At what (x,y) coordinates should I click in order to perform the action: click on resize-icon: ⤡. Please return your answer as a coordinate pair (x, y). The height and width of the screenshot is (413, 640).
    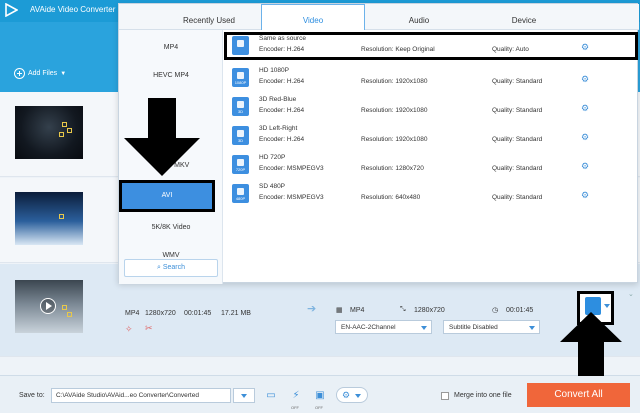
    Looking at the image, I should click on (403, 309).